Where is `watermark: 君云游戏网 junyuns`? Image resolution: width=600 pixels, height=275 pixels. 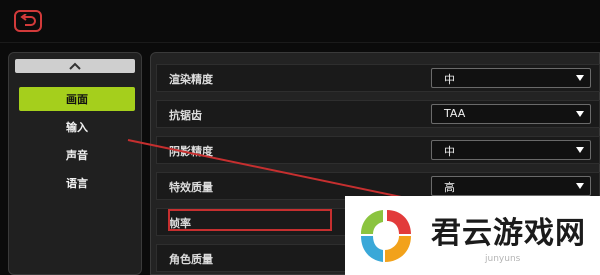 watermark: 君云游戏网 junyuns is located at coordinates (472, 235).